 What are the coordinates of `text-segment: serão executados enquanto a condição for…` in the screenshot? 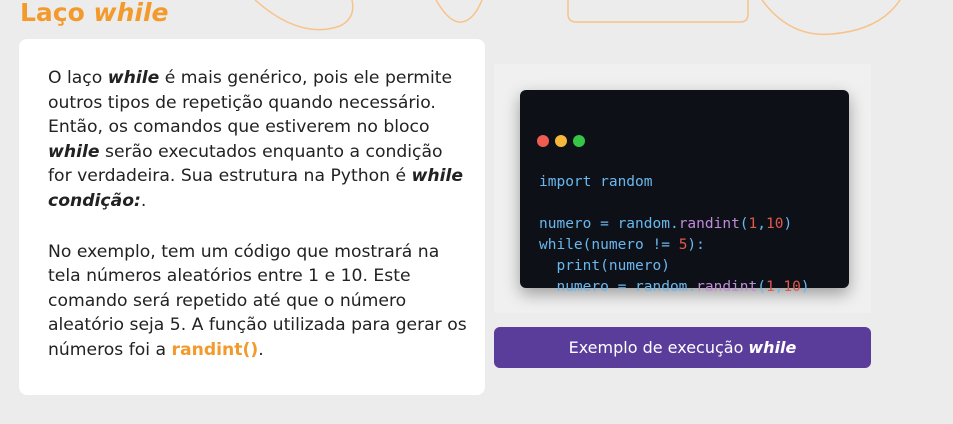 It's located at (245, 164).